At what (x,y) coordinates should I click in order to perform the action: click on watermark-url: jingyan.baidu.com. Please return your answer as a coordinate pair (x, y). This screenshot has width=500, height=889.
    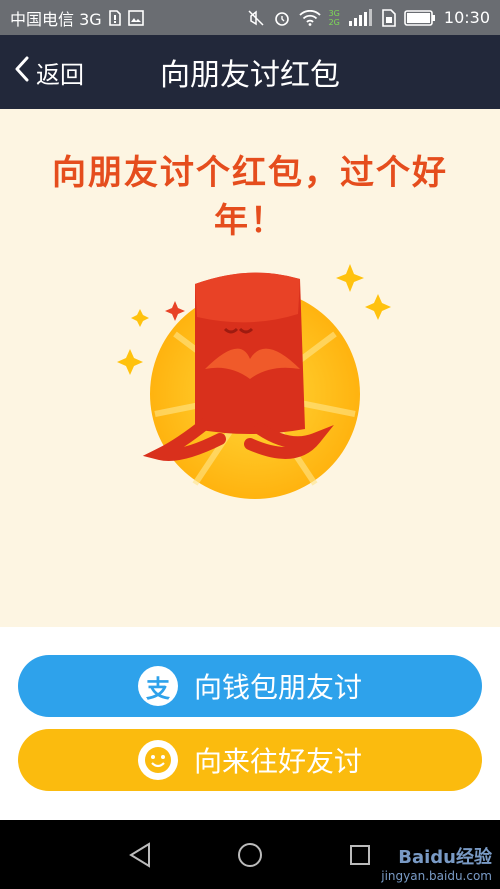
    Looking at the image, I should click on (436, 876).